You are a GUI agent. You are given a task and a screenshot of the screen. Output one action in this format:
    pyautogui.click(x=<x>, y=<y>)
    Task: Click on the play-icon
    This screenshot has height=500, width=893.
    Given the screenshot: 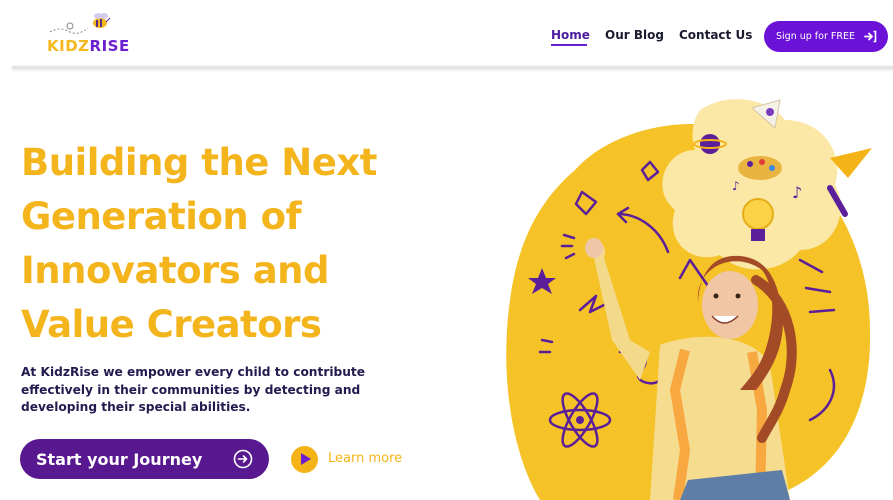 What is the action you would take?
    pyautogui.click(x=306, y=459)
    